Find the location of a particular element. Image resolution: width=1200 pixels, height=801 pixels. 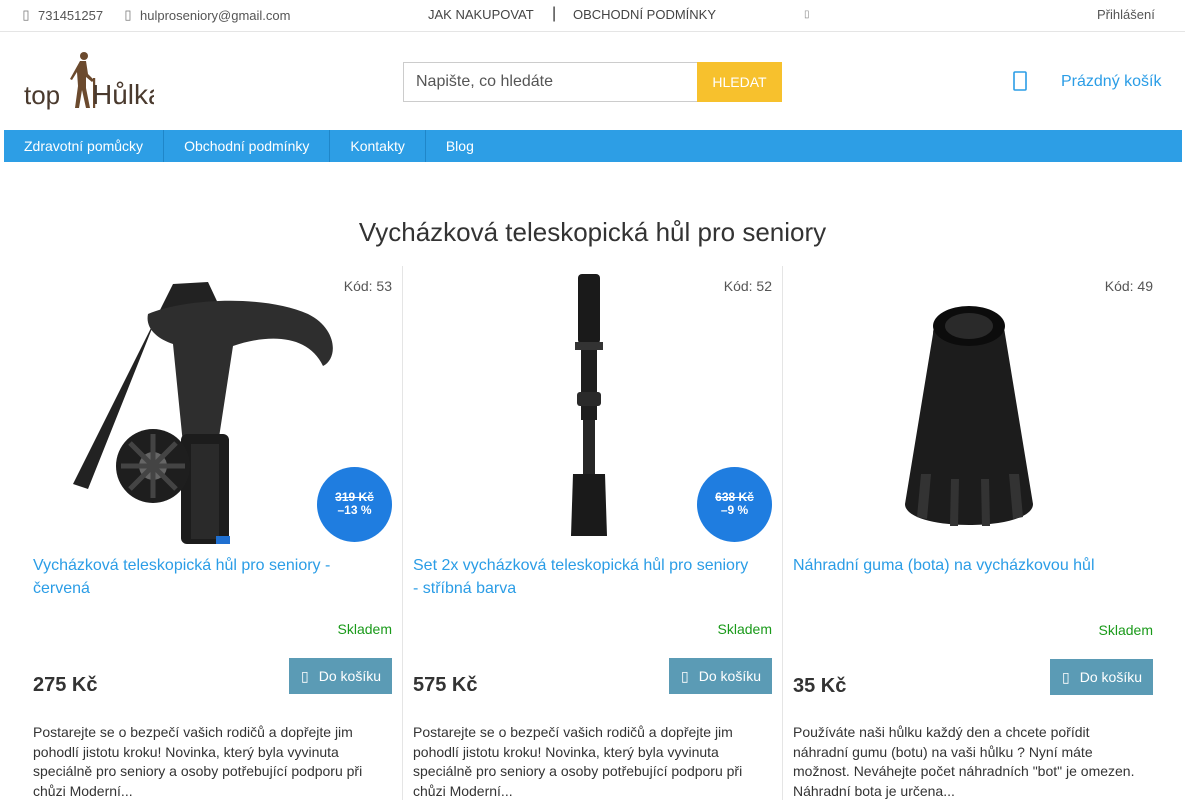

nav-item-terms: Obchodní podmínky is located at coordinates (247, 146).